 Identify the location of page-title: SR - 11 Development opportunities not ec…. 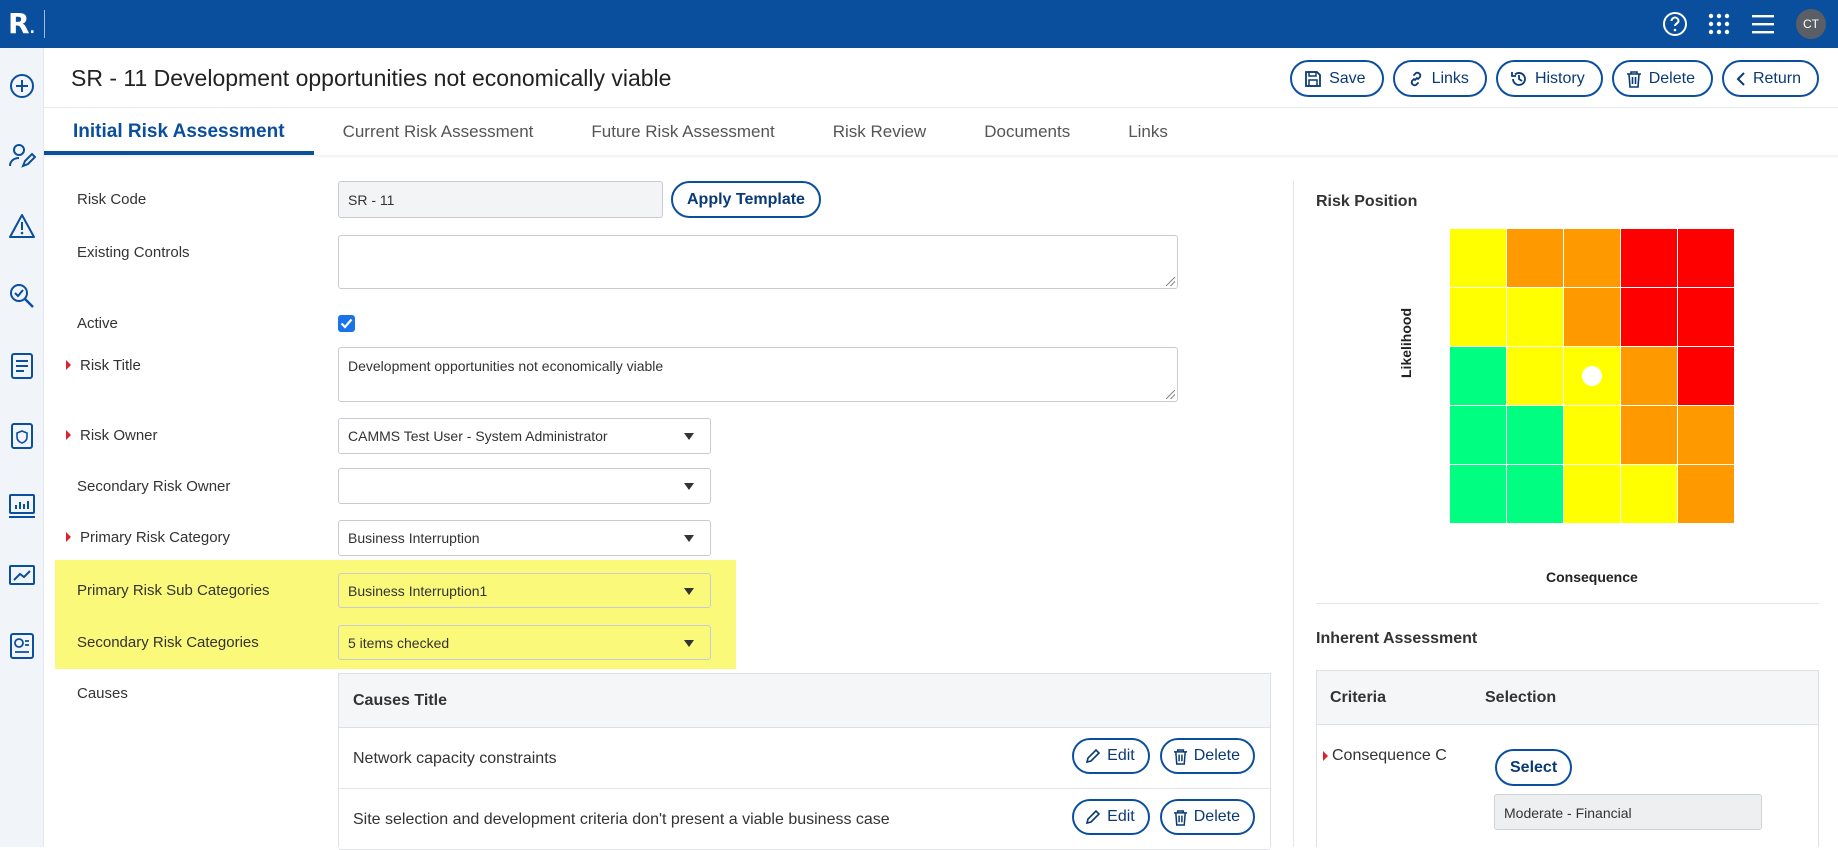
(371, 78).